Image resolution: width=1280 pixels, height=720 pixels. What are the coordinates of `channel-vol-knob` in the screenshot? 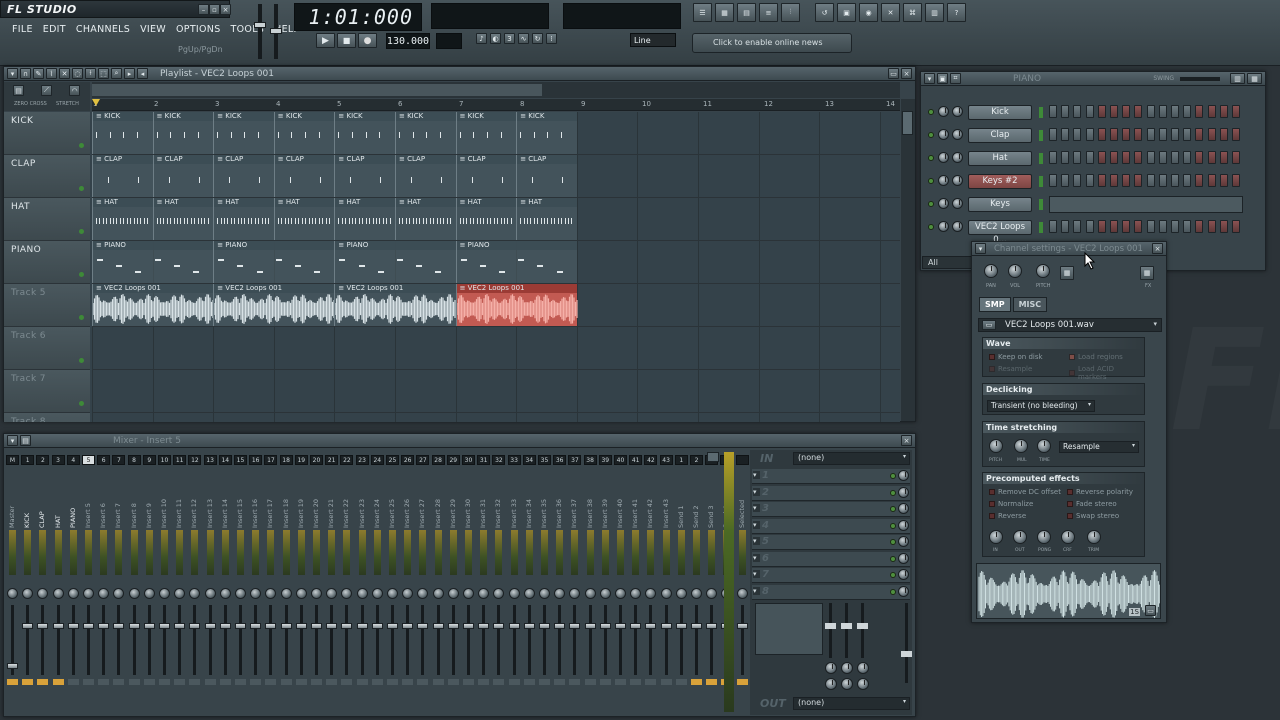 It's located at (957, 226).